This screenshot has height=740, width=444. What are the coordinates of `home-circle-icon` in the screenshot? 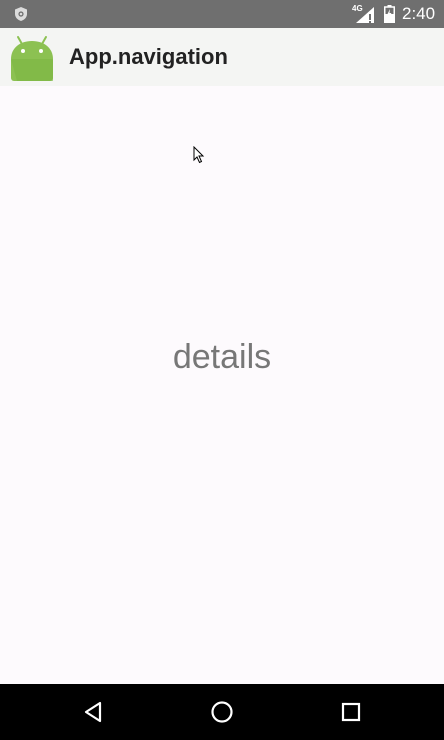 It's located at (222, 712).